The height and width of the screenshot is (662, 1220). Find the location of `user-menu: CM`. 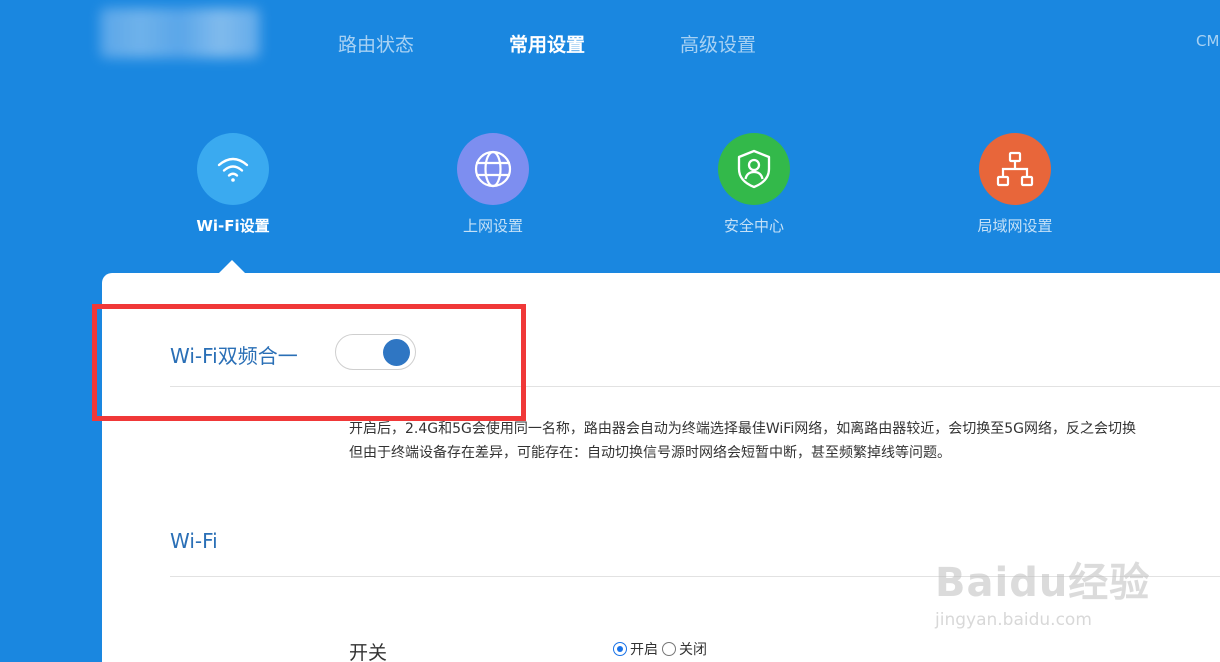

user-menu: CM is located at coordinates (1207, 41).